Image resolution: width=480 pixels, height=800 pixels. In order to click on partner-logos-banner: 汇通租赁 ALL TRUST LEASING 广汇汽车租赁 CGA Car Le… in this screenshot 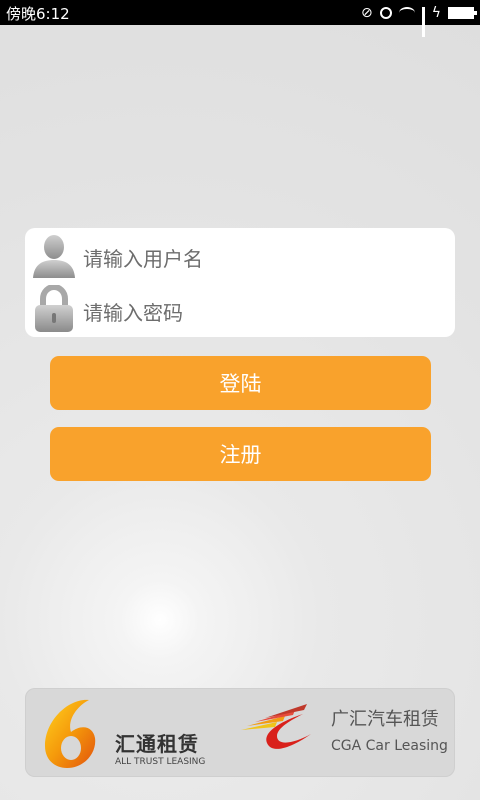, I will do `click(240, 732)`.